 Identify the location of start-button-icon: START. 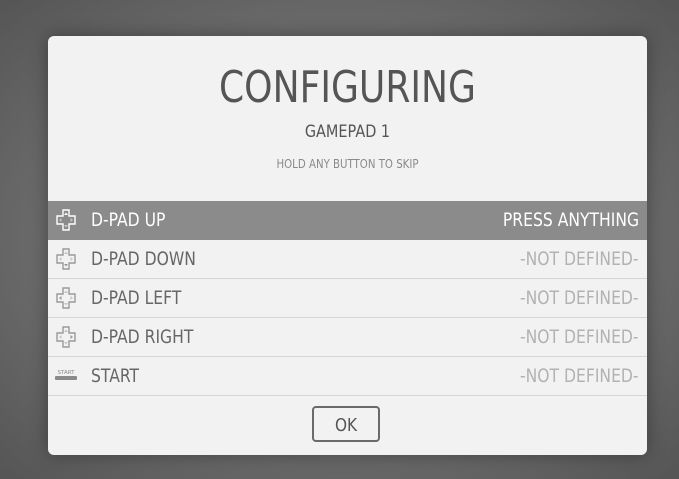
(66, 375).